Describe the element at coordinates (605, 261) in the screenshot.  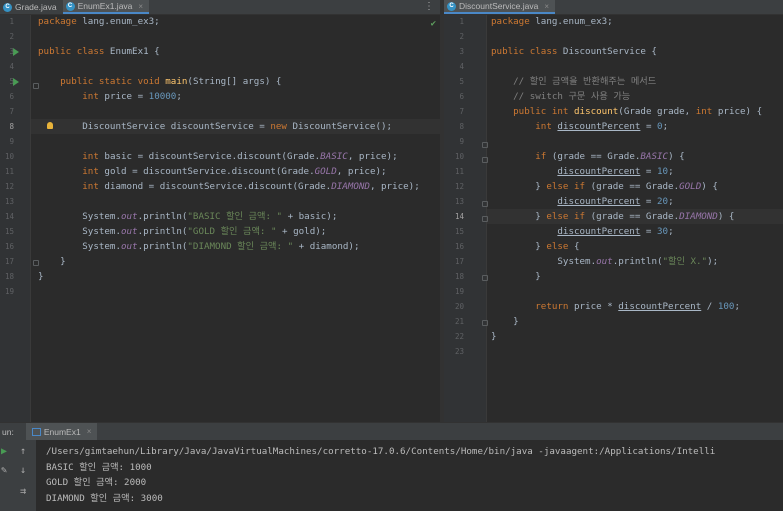
I see `code-line: System.out.println("할인 X.");` at that location.